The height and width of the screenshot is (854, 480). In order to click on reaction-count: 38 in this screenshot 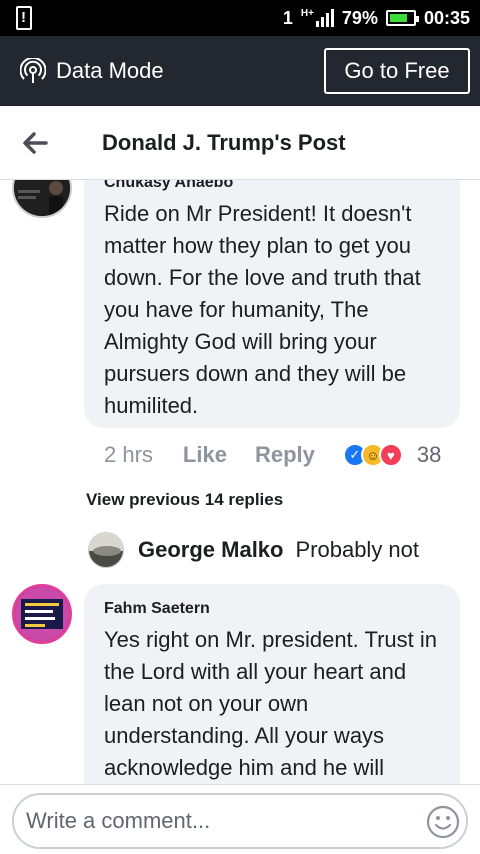, I will do `click(429, 454)`.